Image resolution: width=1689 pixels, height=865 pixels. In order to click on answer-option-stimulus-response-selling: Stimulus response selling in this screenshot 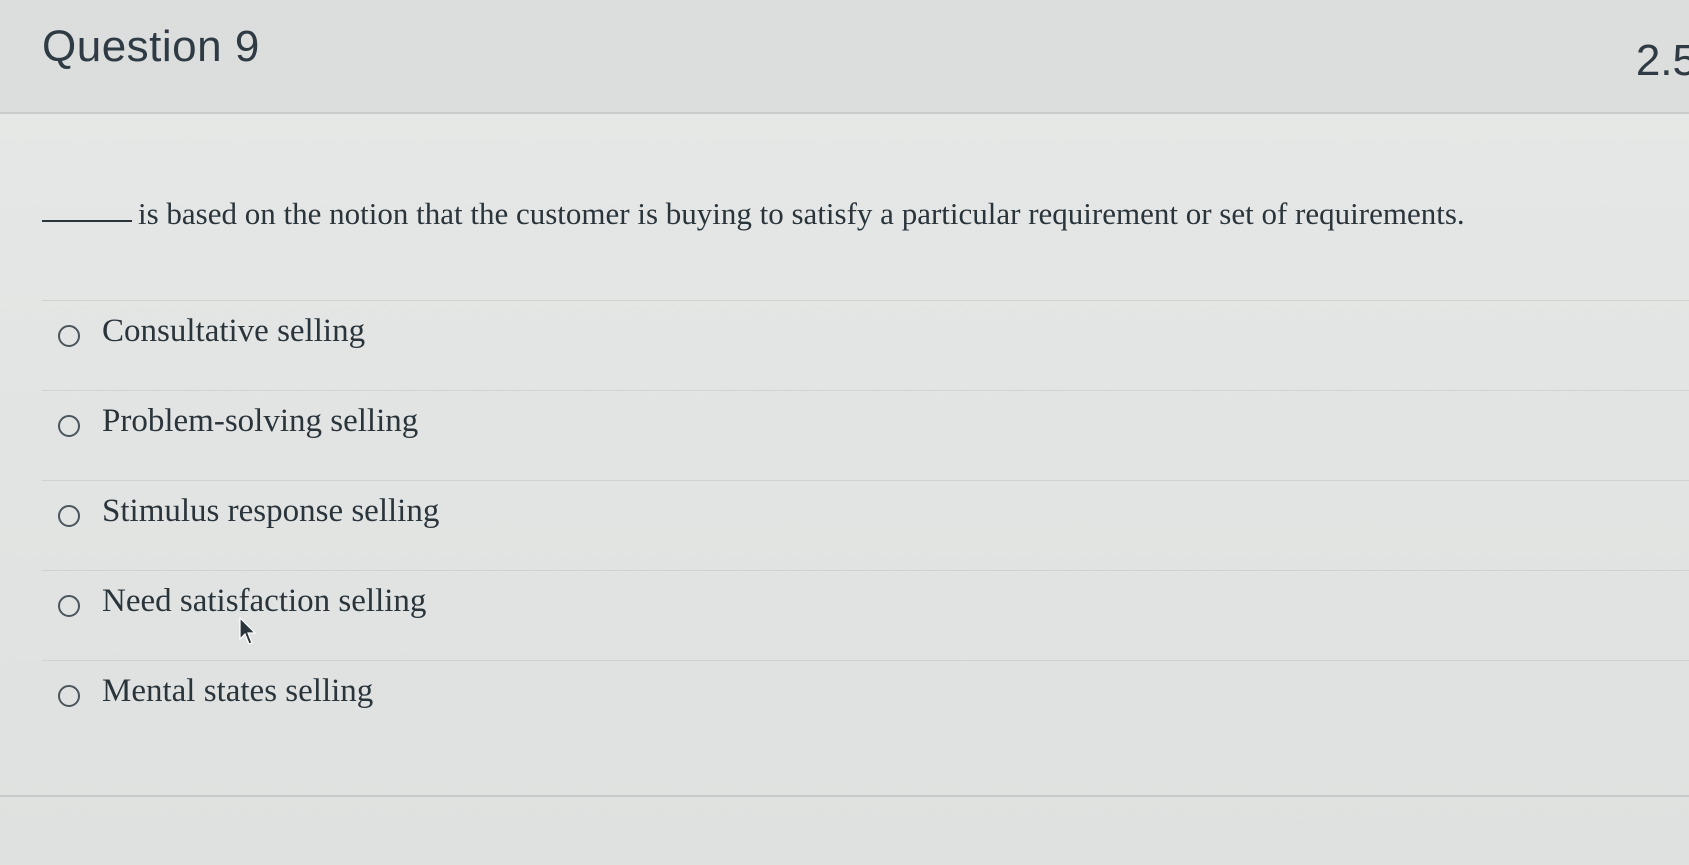, I will do `click(865, 525)`.